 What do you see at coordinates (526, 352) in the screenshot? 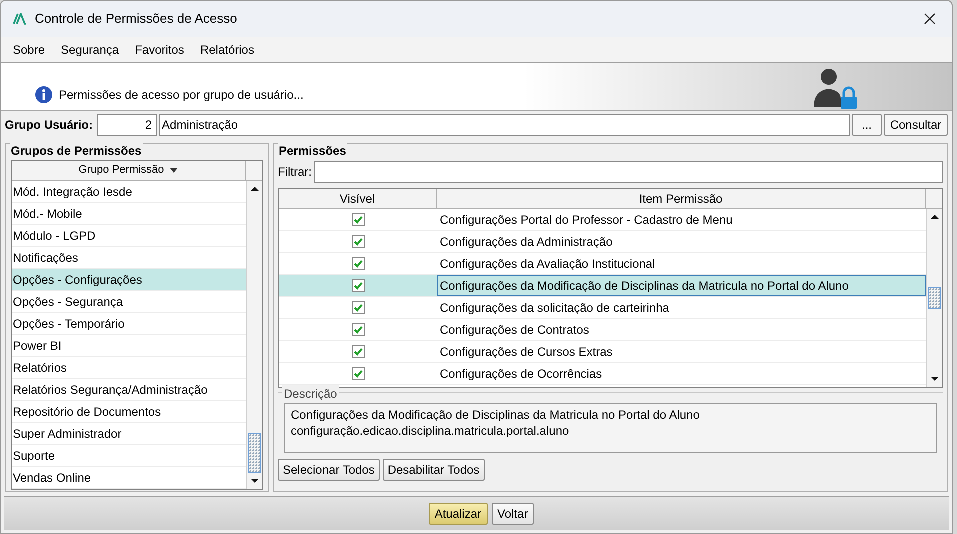
I see `table-cell-text: Configurações de Cursos Extras` at bounding box center [526, 352].